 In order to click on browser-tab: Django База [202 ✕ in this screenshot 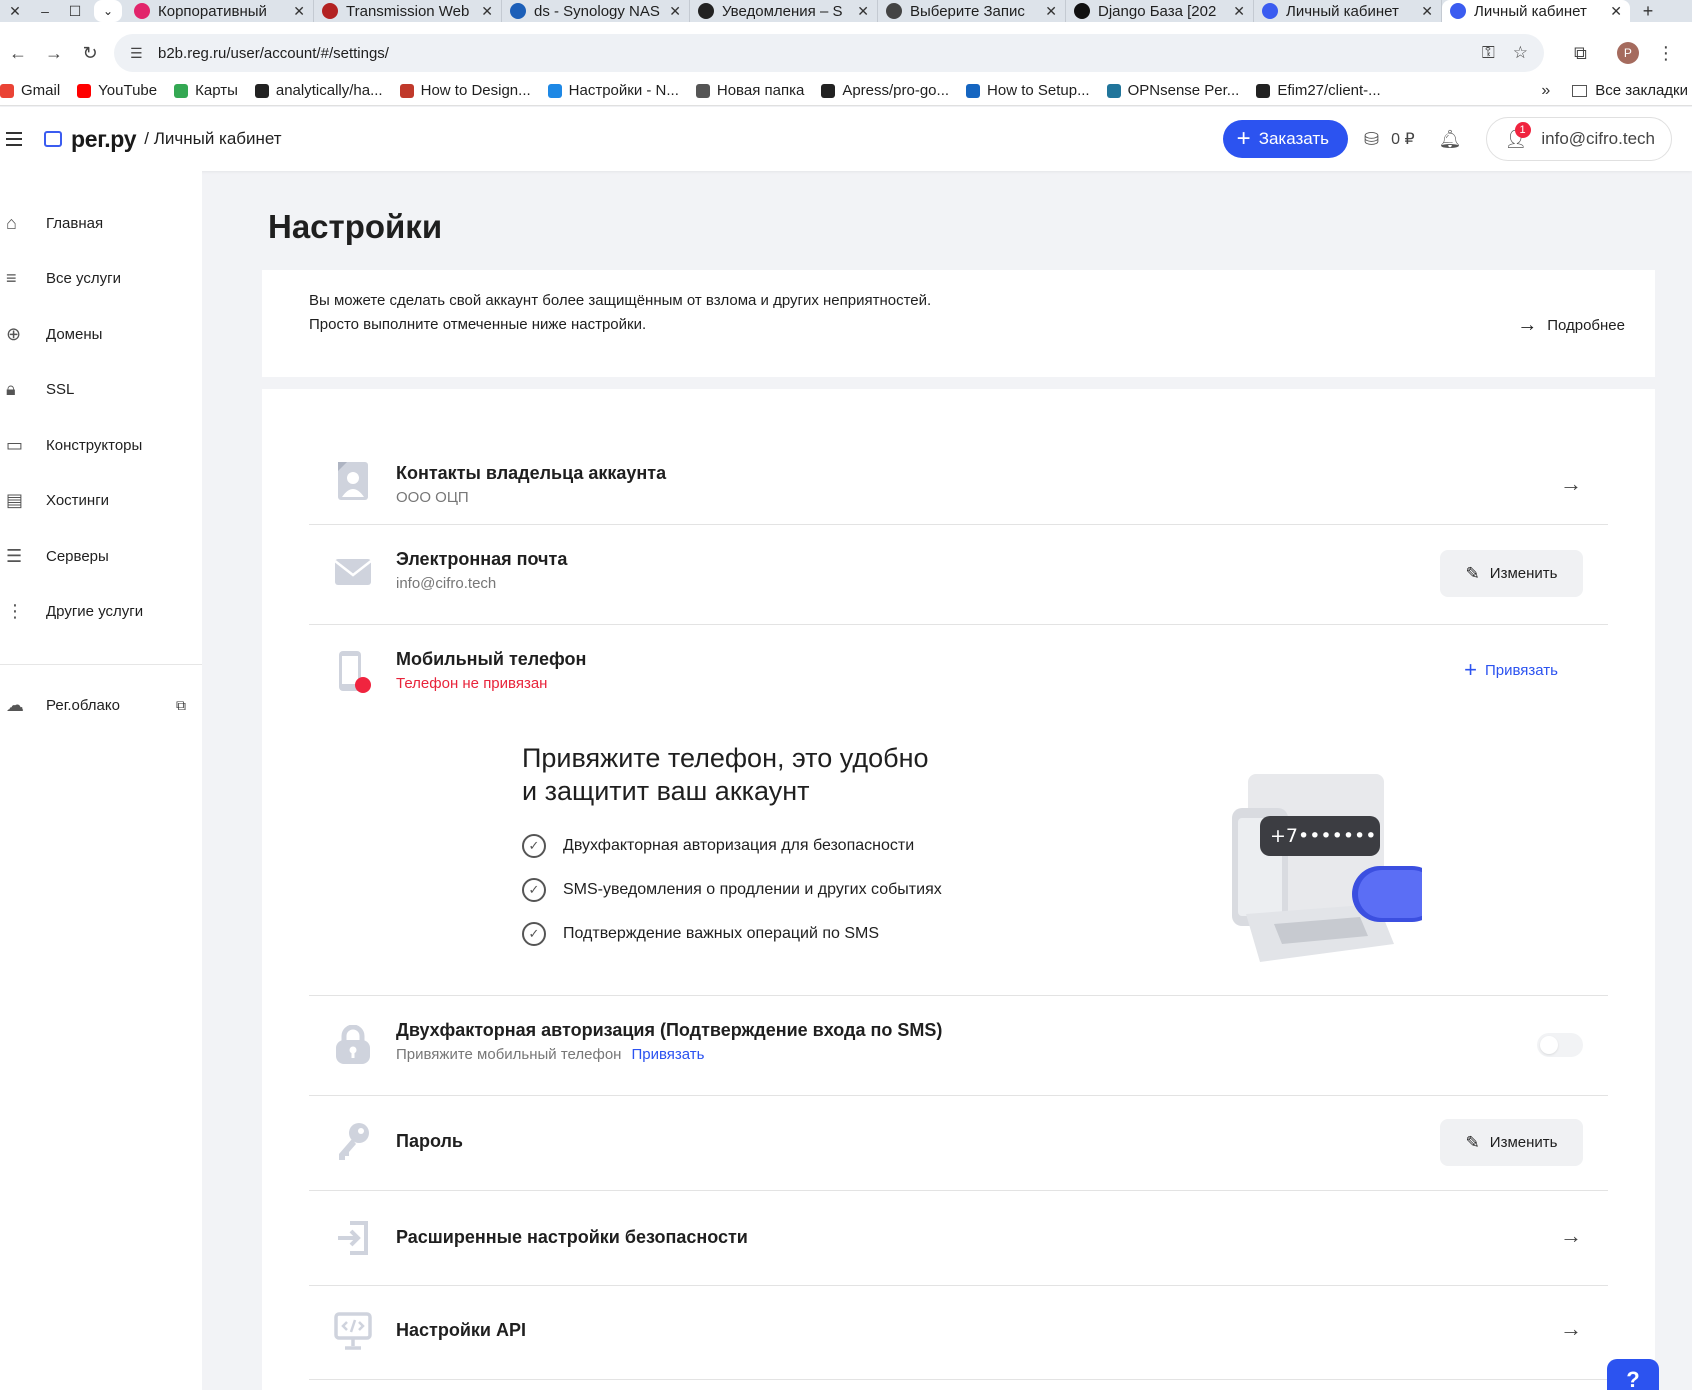, I will do `click(1160, 11)`.